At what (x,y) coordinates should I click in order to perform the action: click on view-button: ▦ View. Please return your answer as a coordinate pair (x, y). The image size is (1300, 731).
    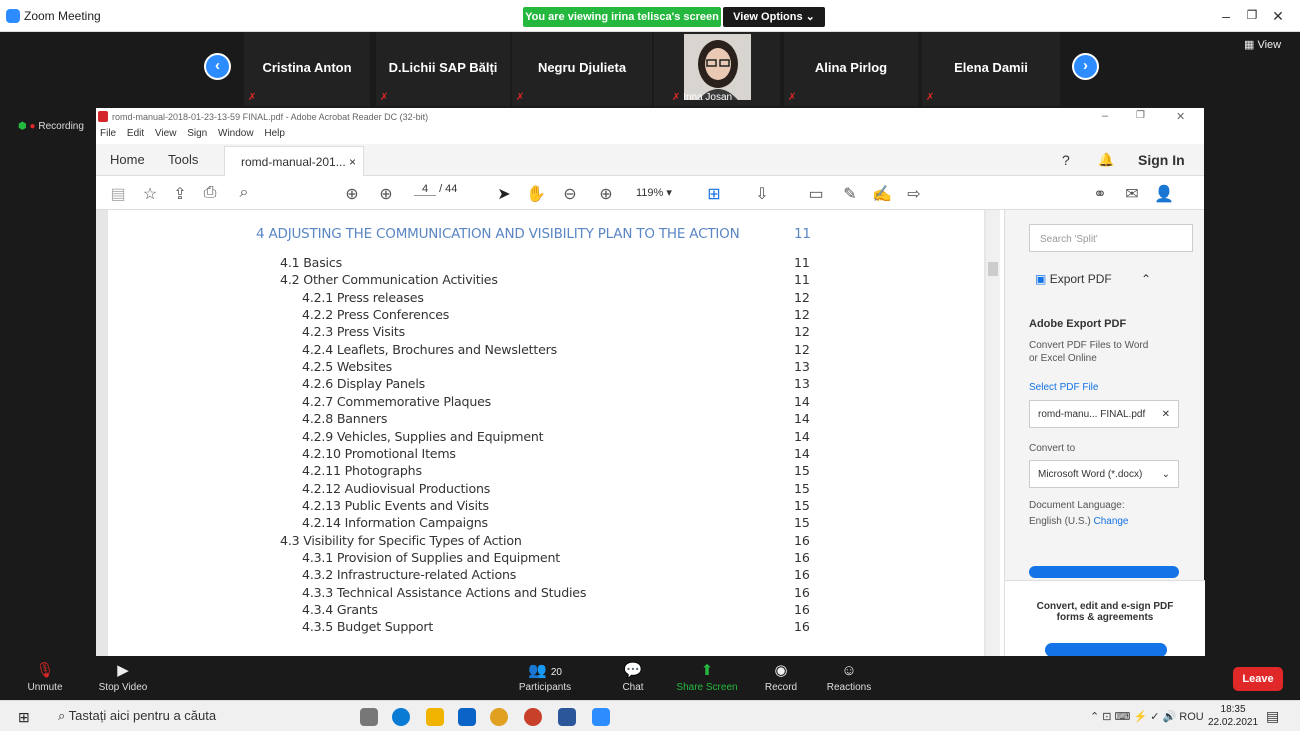
    Looking at the image, I should click on (1262, 44).